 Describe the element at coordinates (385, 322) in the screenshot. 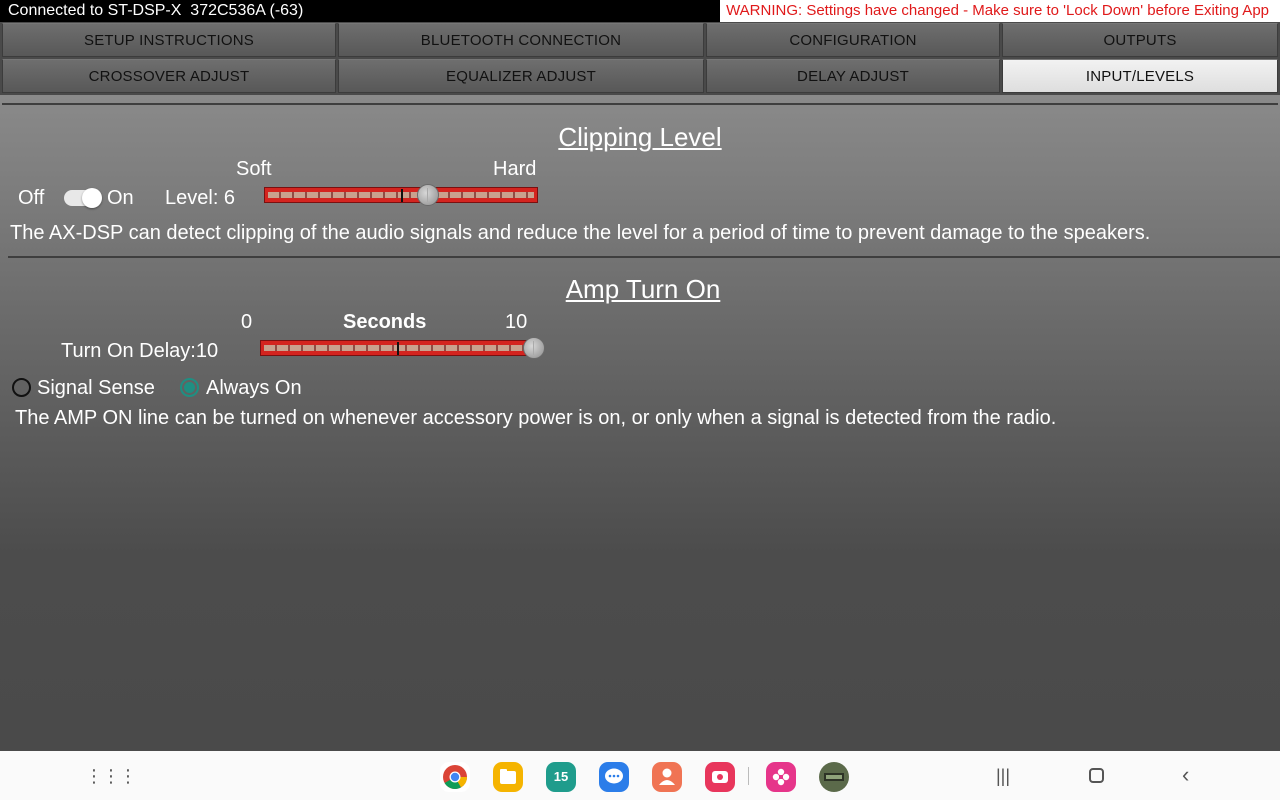

I see `seconds-label: Seconds` at that location.